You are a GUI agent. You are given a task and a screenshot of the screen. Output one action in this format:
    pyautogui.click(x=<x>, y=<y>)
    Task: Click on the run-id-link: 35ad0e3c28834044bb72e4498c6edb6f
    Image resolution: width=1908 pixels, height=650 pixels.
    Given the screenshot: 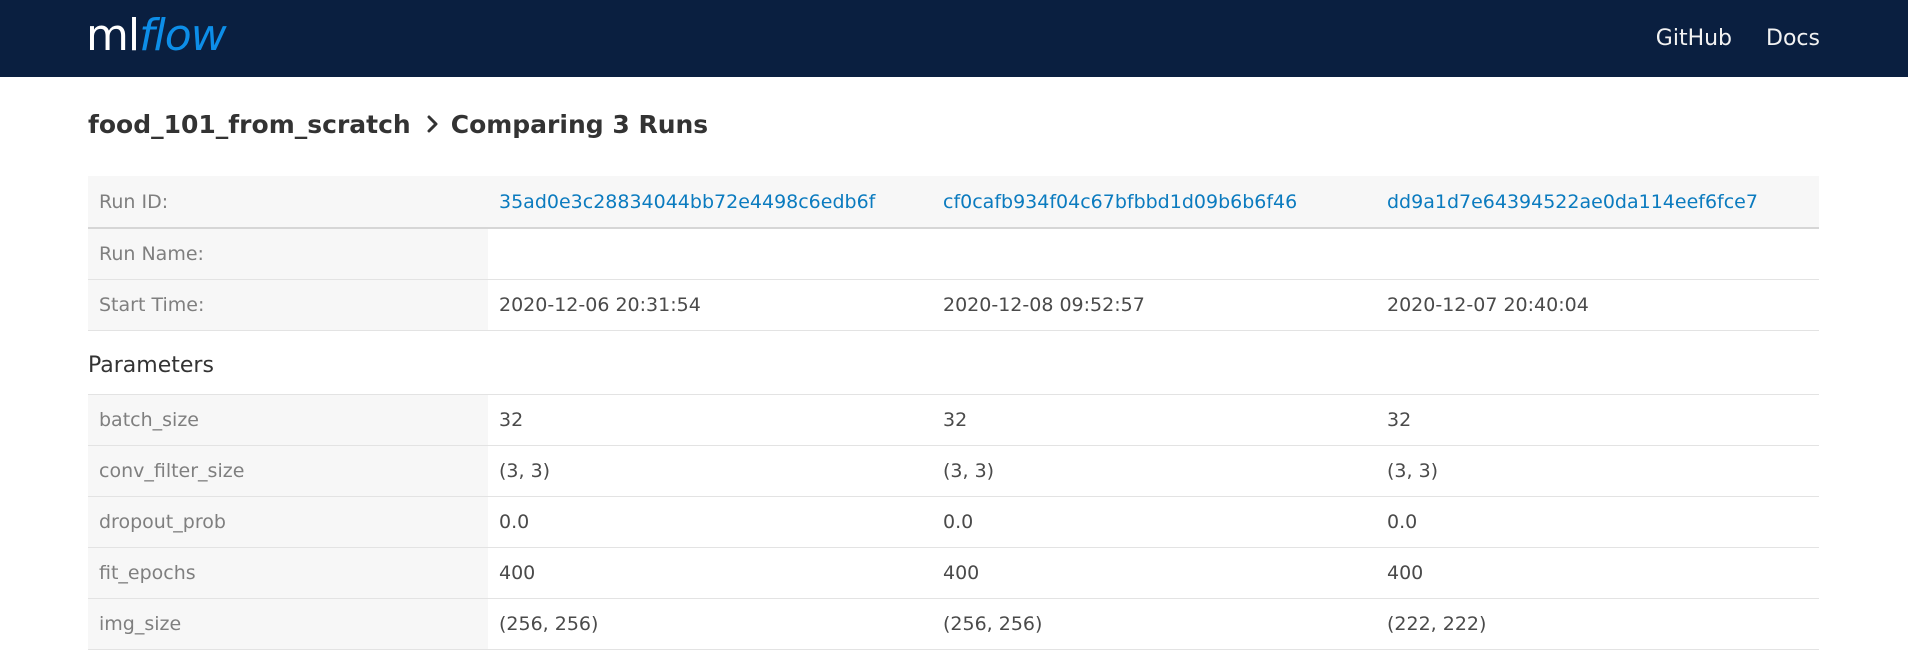 What is the action you would take?
    pyautogui.click(x=687, y=202)
    